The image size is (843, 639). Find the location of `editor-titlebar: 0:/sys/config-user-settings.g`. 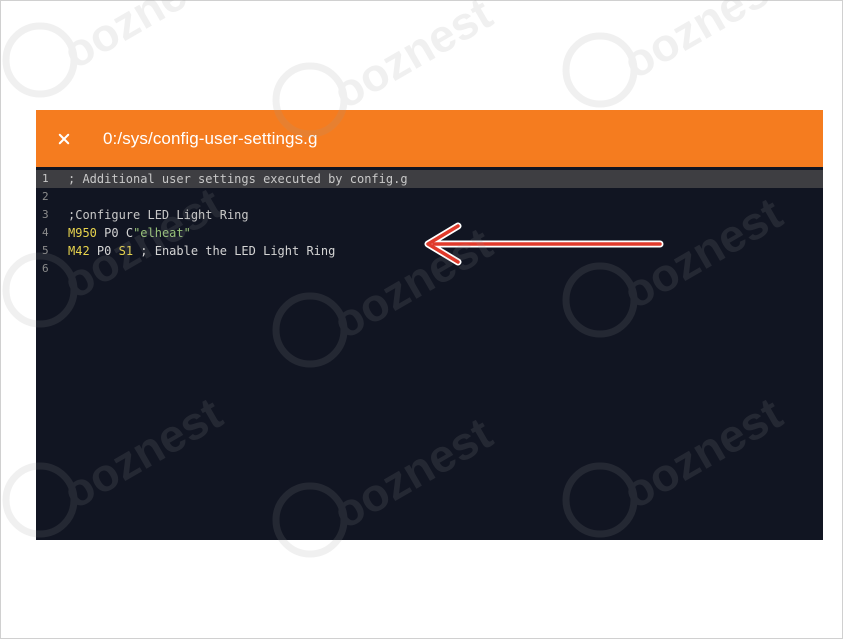

editor-titlebar: 0:/sys/config-user-settings.g is located at coordinates (429, 138).